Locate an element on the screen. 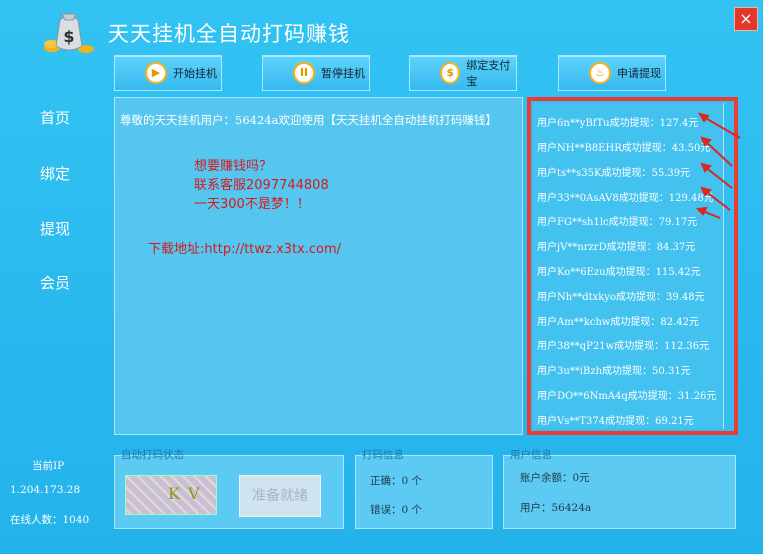 The image size is (763, 554). apply-withdraw-button: ♨ 申请提现 is located at coordinates (612, 73).